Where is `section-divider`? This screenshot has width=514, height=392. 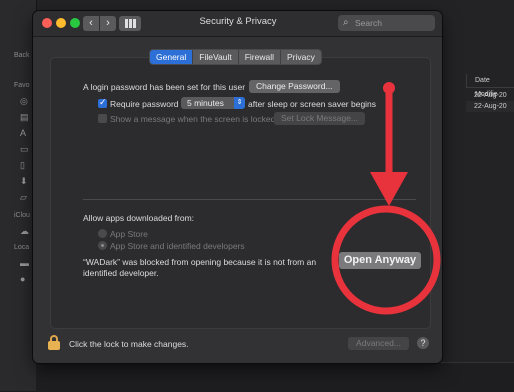 section-divider is located at coordinates (249, 199).